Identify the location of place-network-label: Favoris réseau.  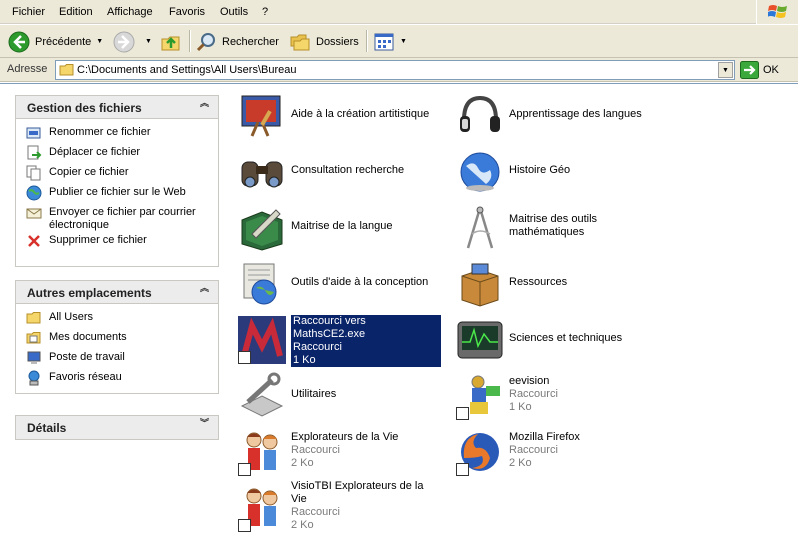
(85, 377).